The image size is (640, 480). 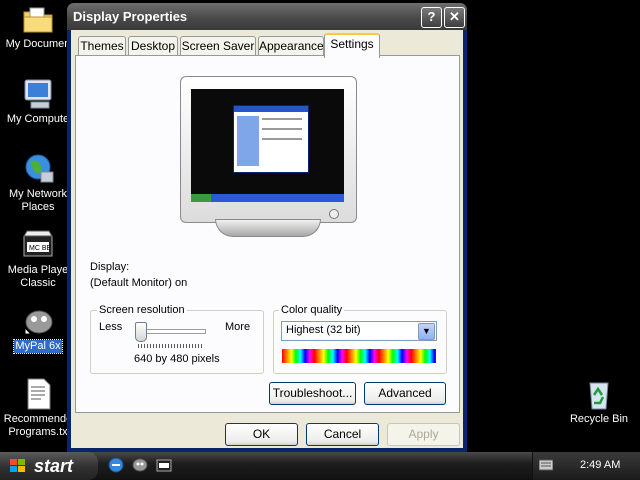 I want to click on display-value: (Default Monitor) on, so click(x=139, y=283).